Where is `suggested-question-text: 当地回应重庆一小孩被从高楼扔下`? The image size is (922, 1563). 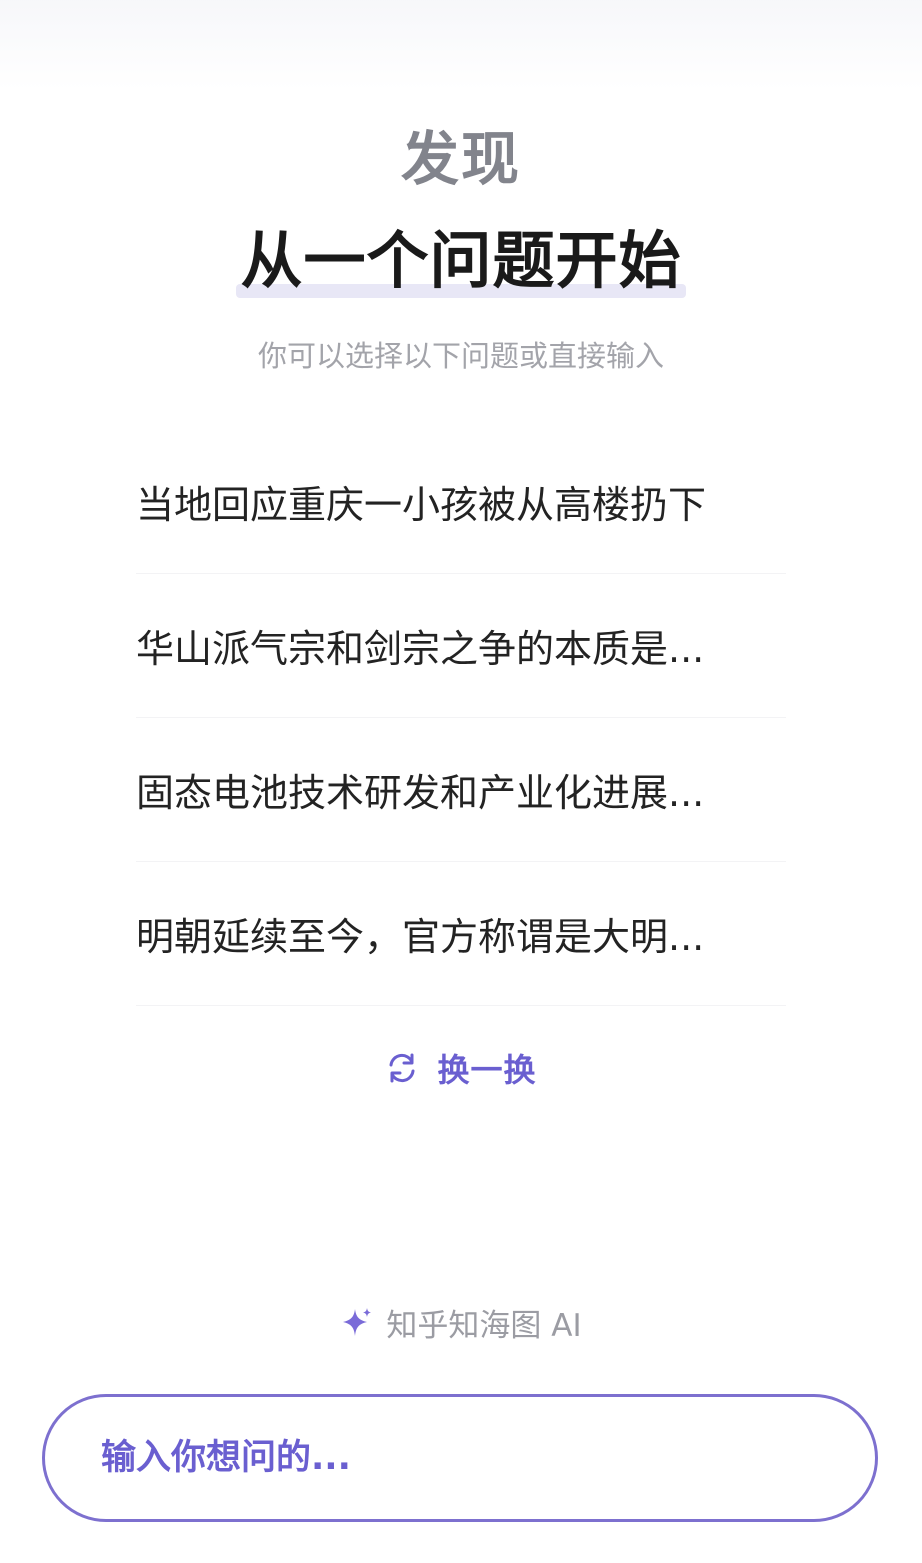
suggested-question-text: 当地回应重庆一小孩被从高楼扔下 is located at coordinates (421, 505).